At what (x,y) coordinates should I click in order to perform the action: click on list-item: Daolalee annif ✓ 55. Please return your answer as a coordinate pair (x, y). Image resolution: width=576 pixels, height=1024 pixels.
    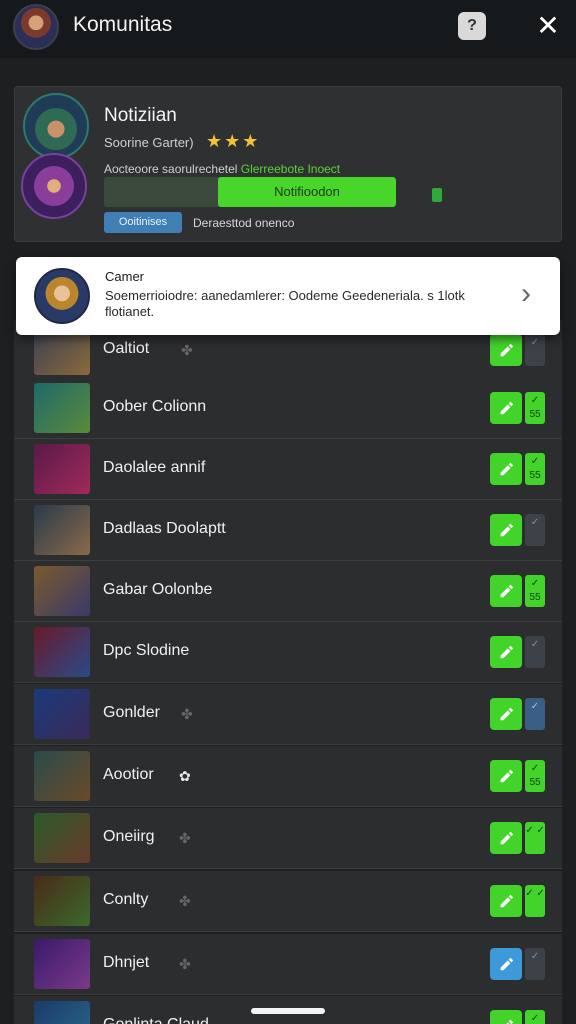
    Looking at the image, I should click on (288, 469).